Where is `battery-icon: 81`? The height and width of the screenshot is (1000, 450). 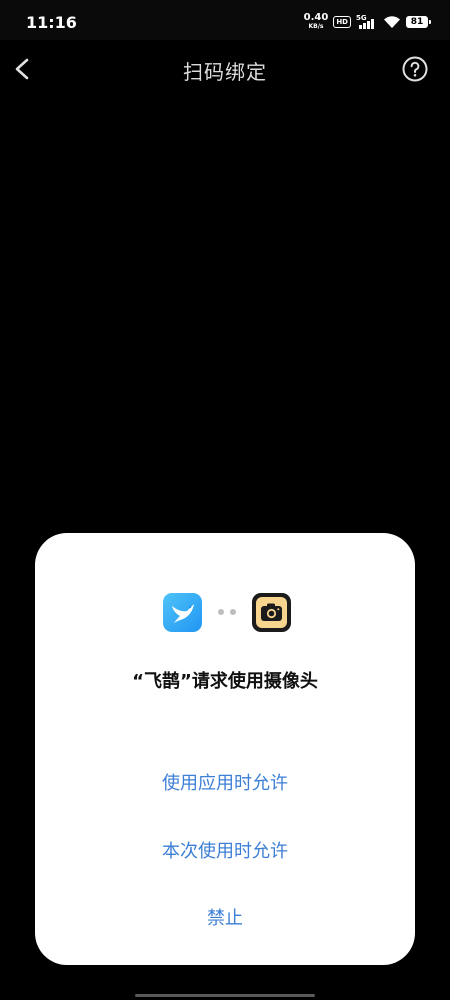 battery-icon: 81 is located at coordinates (418, 22).